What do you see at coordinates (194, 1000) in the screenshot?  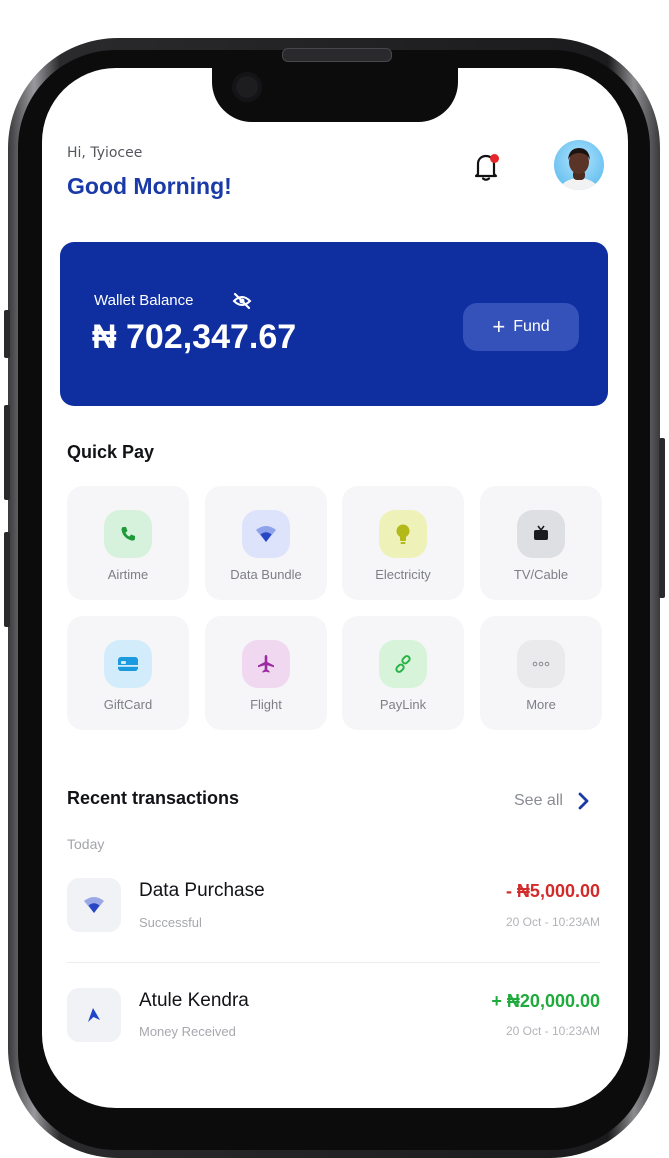 I see `transaction-title: Atule Kendra` at bounding box center [194, 1000].